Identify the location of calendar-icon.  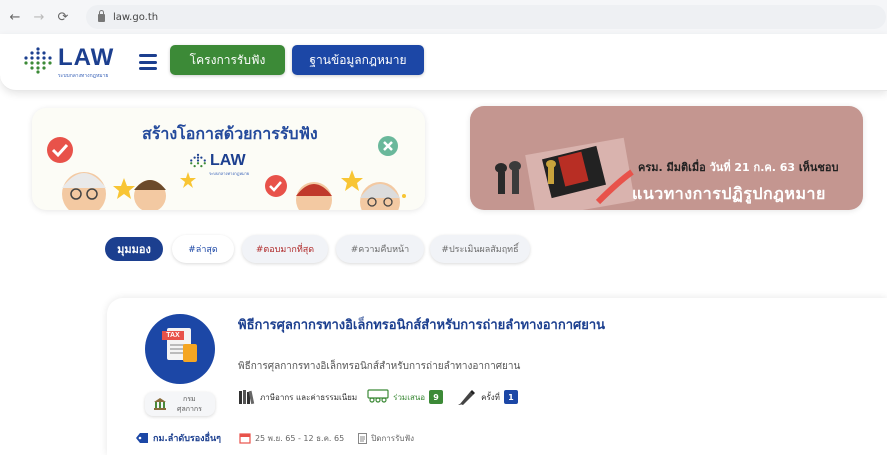
(245, 438).